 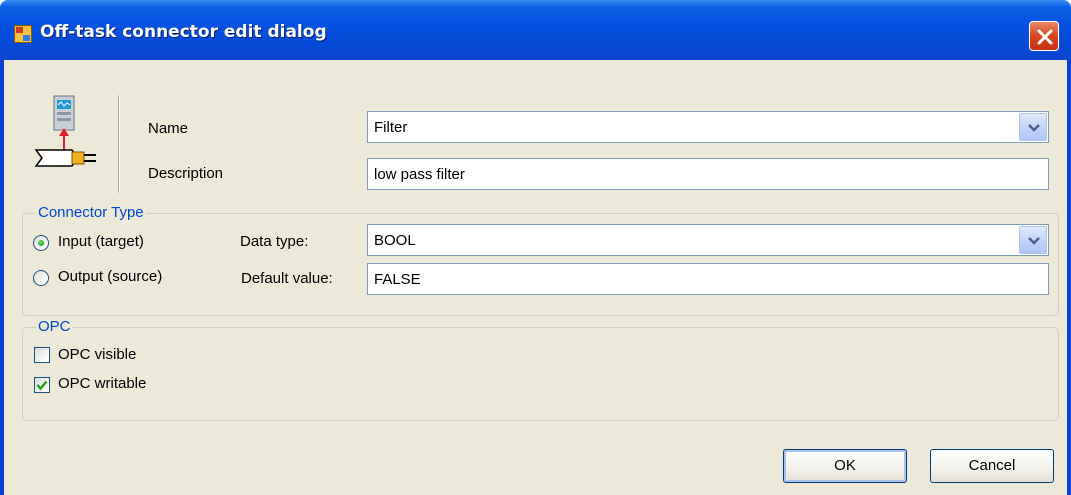 I want to click on connector-type-group-label: Connector Type, so click(x=91, y=212).